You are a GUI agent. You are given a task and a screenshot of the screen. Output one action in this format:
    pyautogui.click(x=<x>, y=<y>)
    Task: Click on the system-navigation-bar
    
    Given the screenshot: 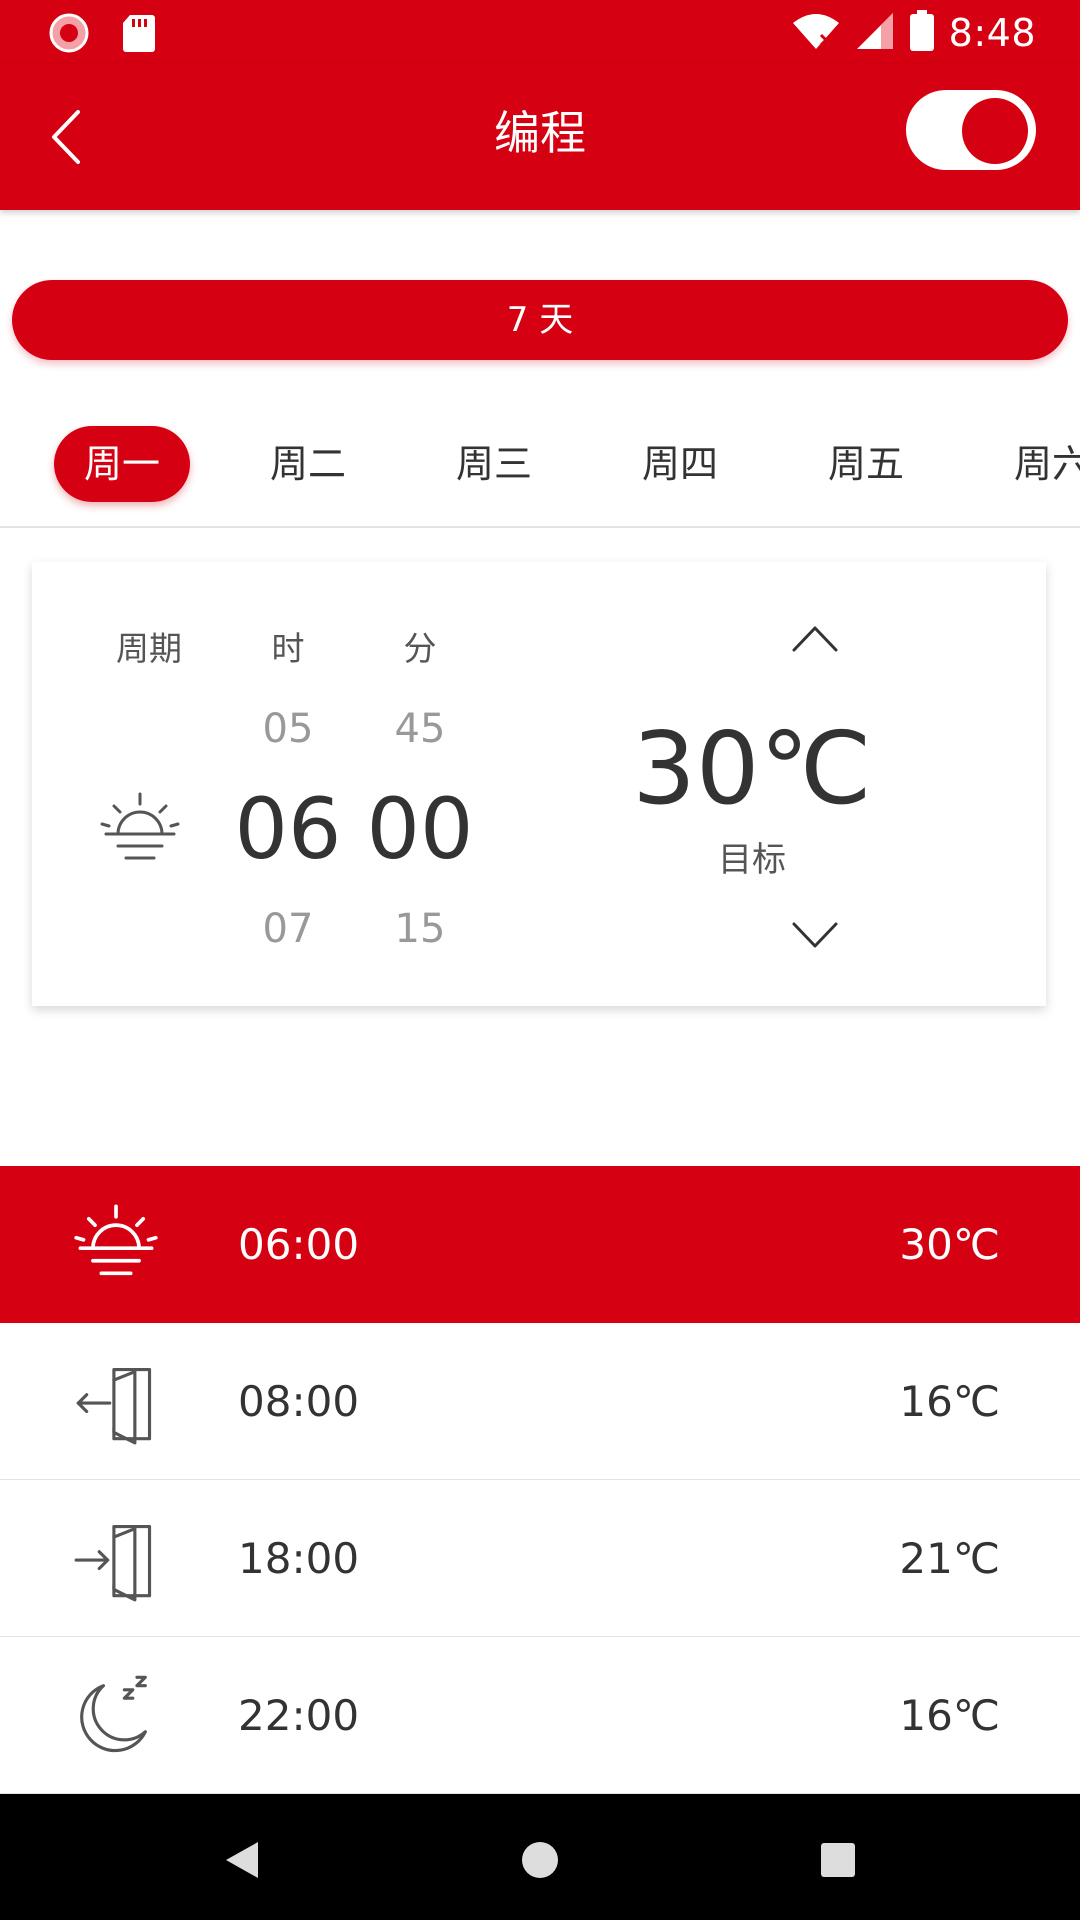 What is the action you would take?
    pyautogui.click(x=540, y=1857)
    